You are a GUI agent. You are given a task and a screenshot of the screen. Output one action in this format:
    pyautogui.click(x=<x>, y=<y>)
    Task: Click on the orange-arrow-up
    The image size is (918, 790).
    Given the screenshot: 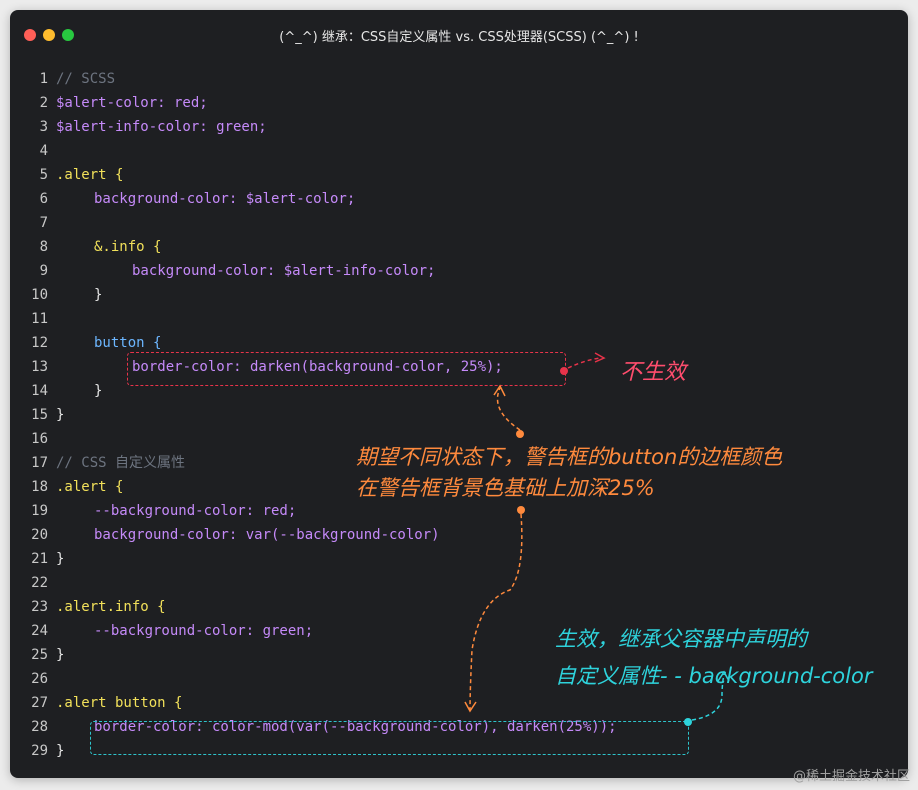 What is the action you would take?
    pyautogui.click(x=508, y=409)
    